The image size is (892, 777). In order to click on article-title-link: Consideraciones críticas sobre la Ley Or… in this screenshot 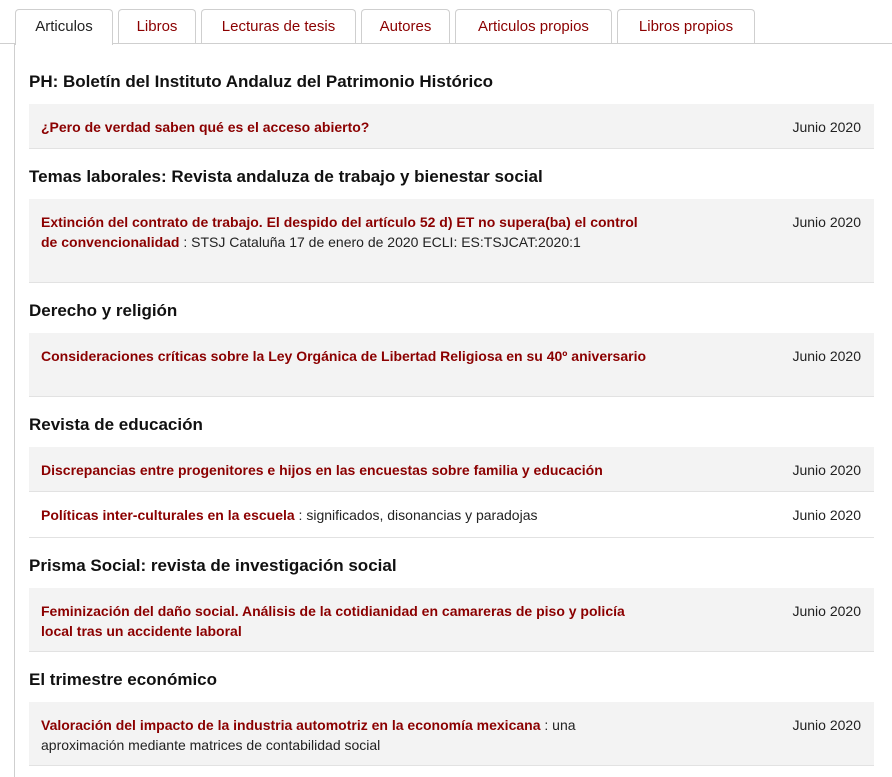, I will do `click(343, 356)`.